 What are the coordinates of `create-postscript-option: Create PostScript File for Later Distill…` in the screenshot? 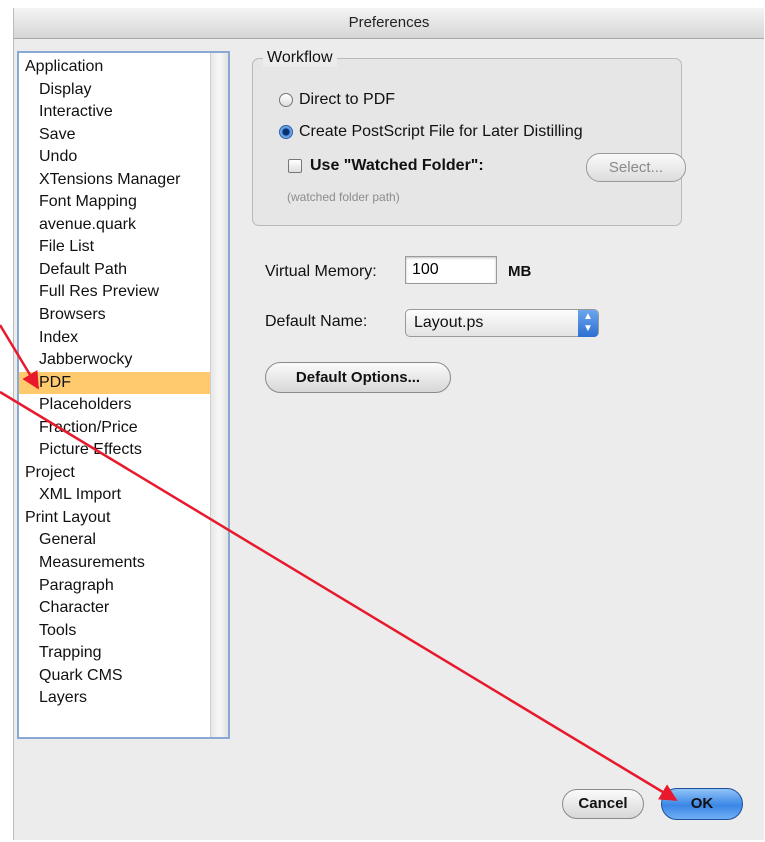 It's located at (431, 132).